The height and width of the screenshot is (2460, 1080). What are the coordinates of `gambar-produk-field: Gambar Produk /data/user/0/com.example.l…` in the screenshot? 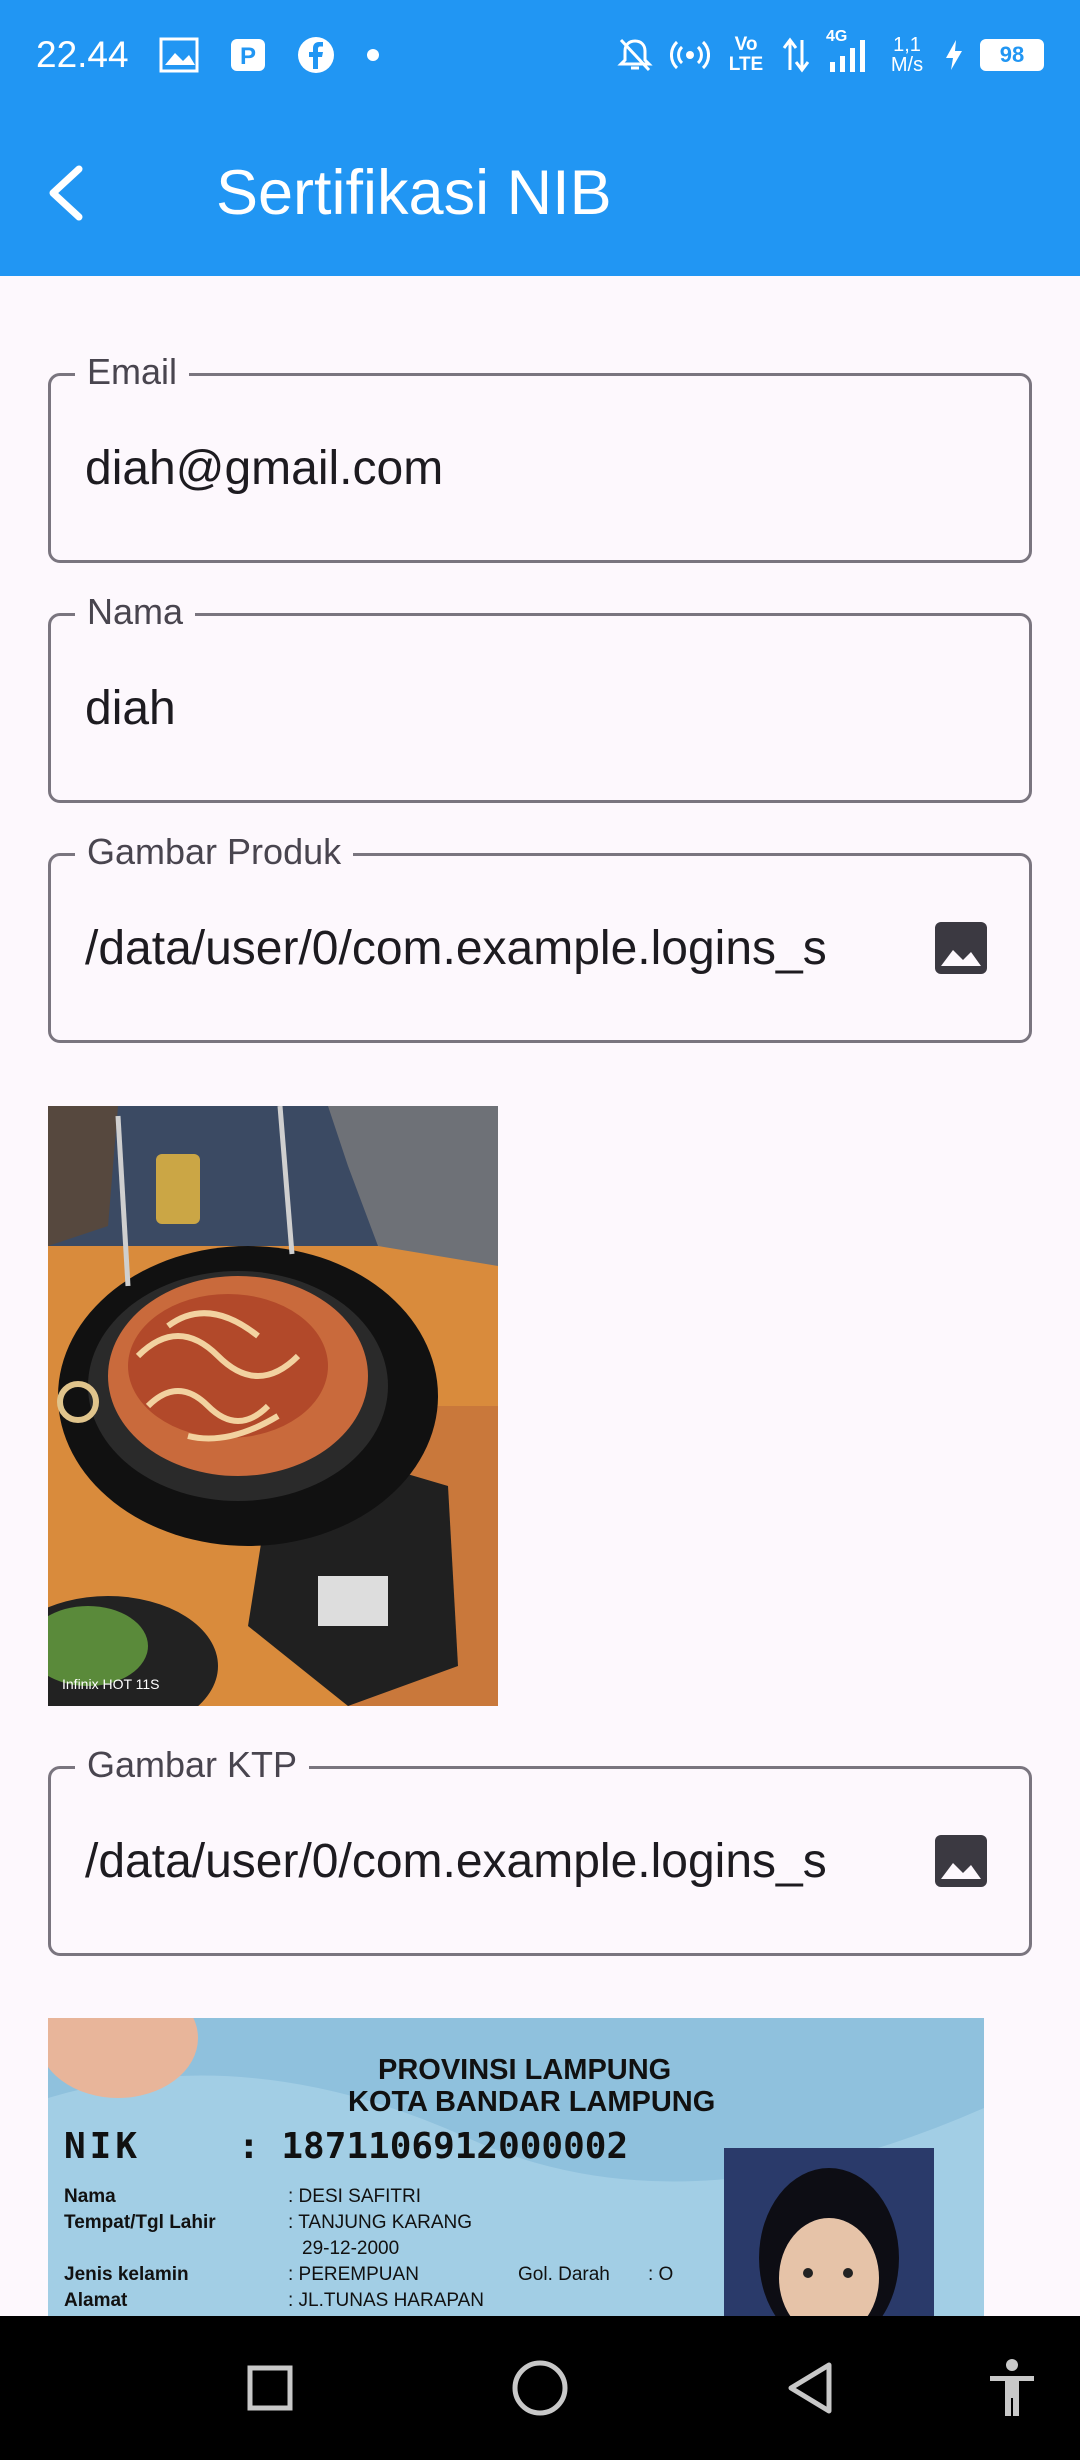 It's located at (540, 936).